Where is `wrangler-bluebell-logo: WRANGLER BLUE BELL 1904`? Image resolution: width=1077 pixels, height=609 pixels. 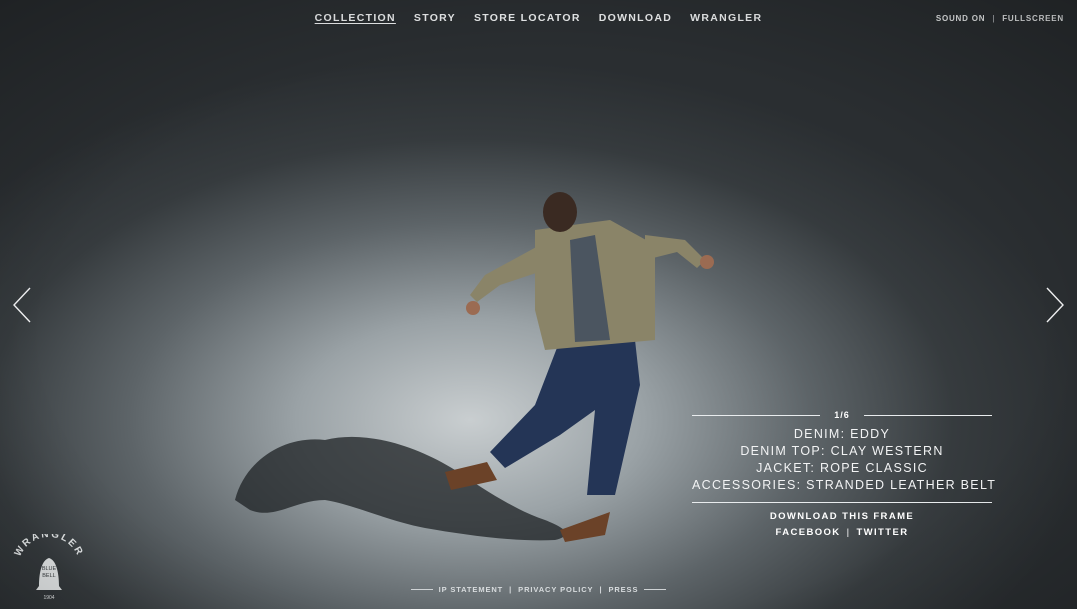 wrangler-bluebell-logo: WRANGLER BLUE BELL 1904 is located at coordinates (49, 568).